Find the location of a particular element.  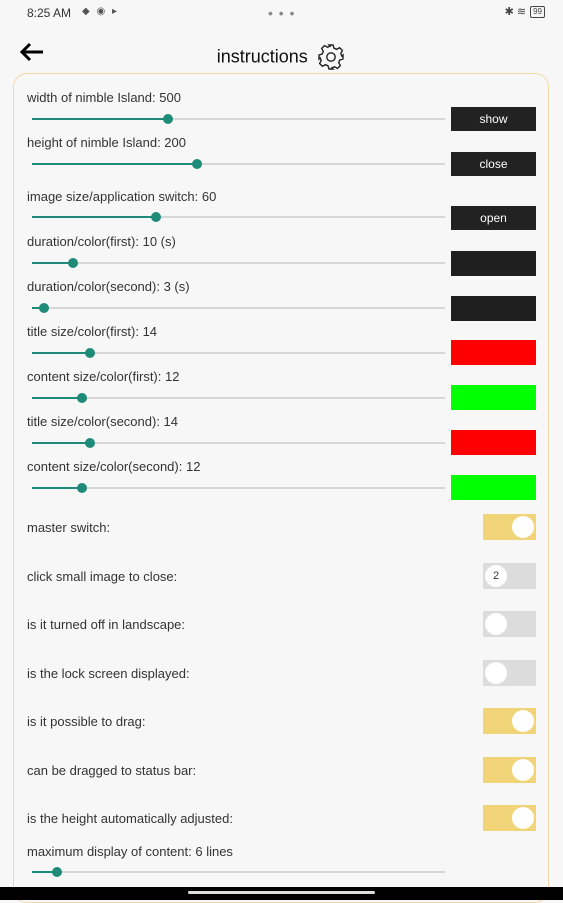

content-second-slider-label: content size/color(second): 12 is located at coordinates (114, 466).